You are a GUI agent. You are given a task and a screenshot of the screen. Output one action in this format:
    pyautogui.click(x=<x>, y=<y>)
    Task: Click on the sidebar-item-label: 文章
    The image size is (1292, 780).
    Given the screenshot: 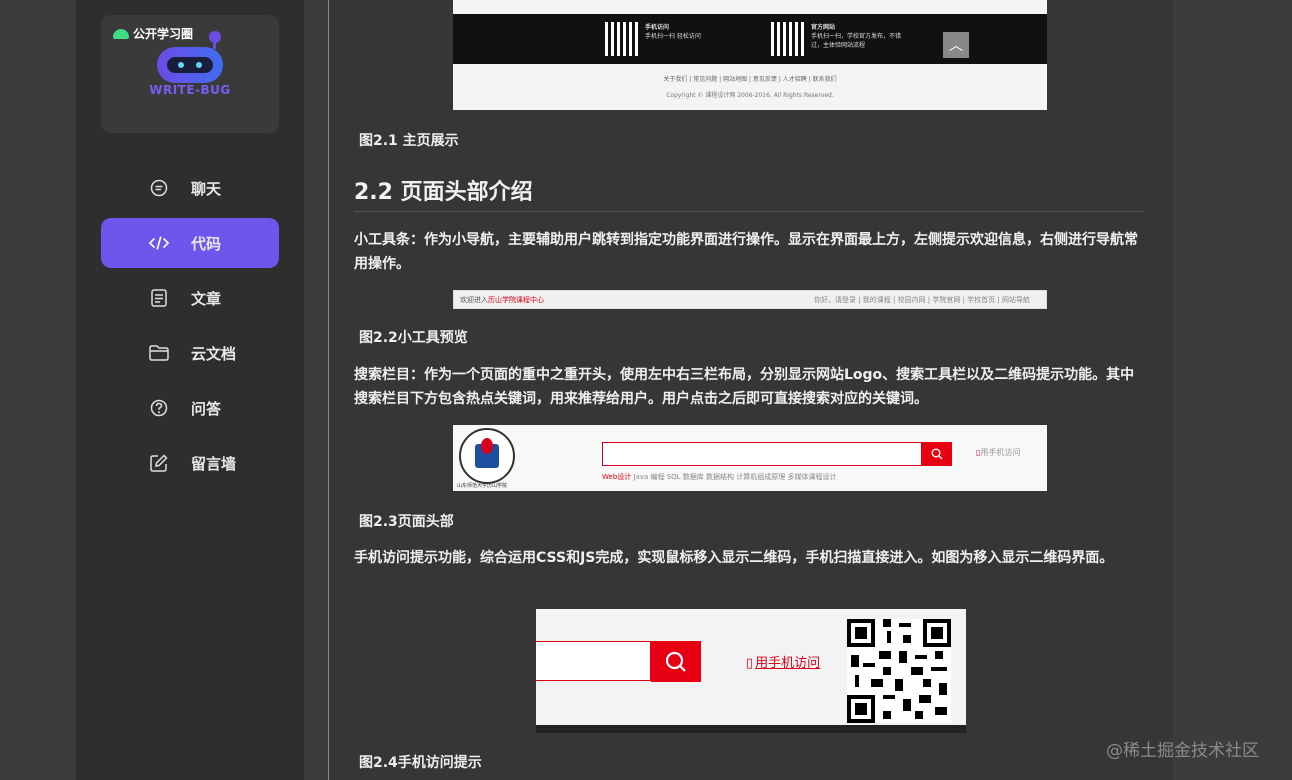 What is the action you would take?
    pyautogui.click(x=206, y=298)
    